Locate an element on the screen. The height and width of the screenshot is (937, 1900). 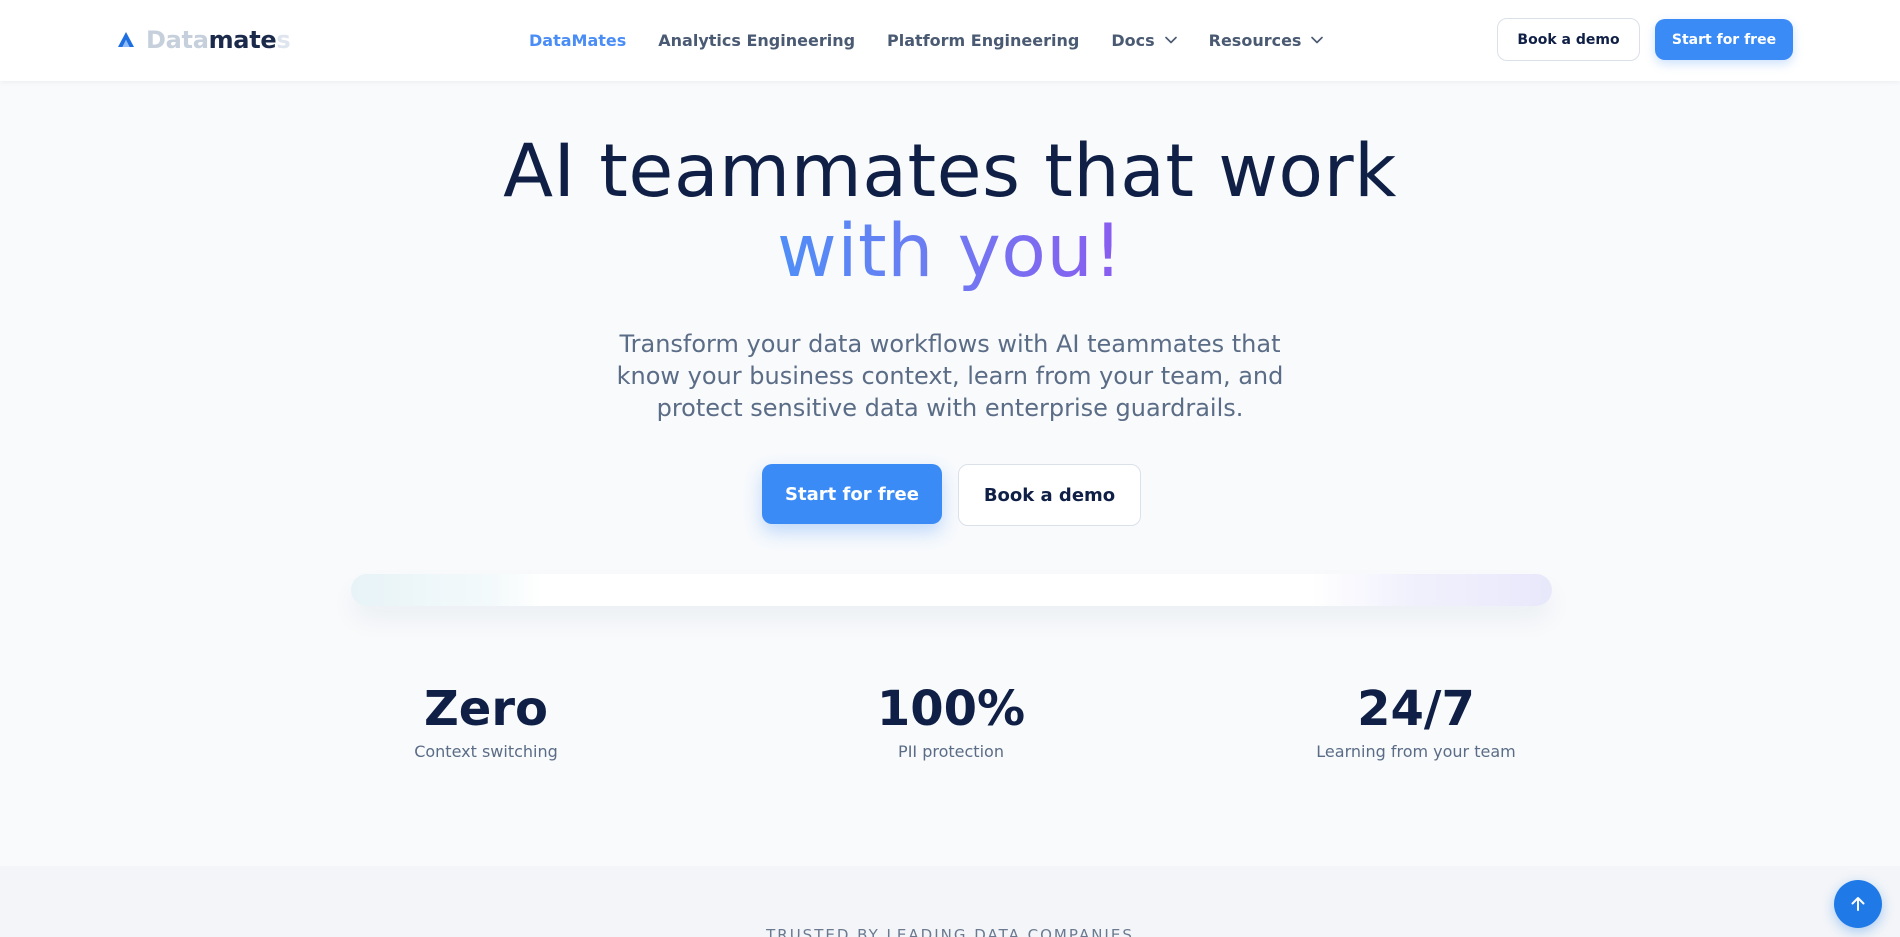
arrow-up-icon is located at coordinates (1858, 904).